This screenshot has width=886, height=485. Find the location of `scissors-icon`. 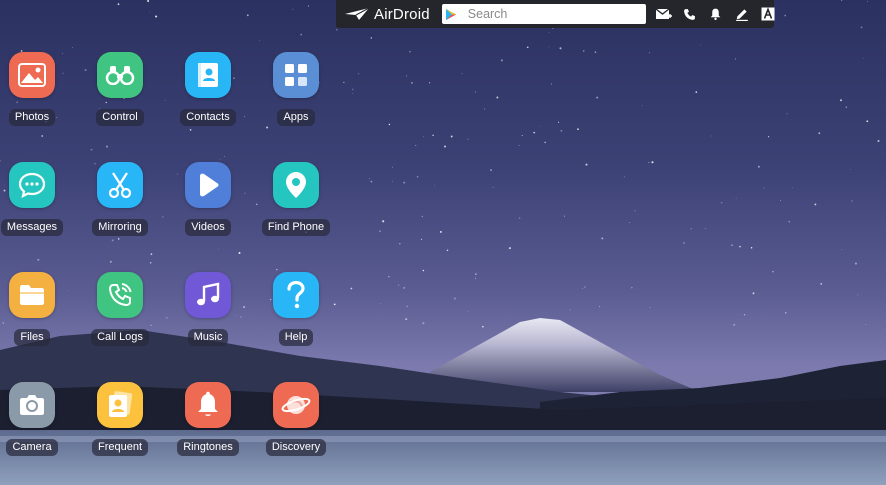

scissors-icon is located at coordinates (120, 185).